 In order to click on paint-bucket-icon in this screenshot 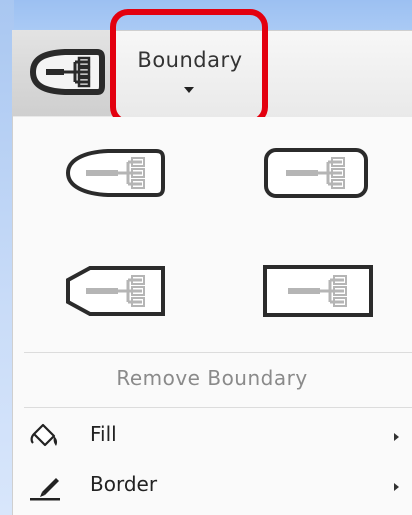, I will do `click(44, 435)`.